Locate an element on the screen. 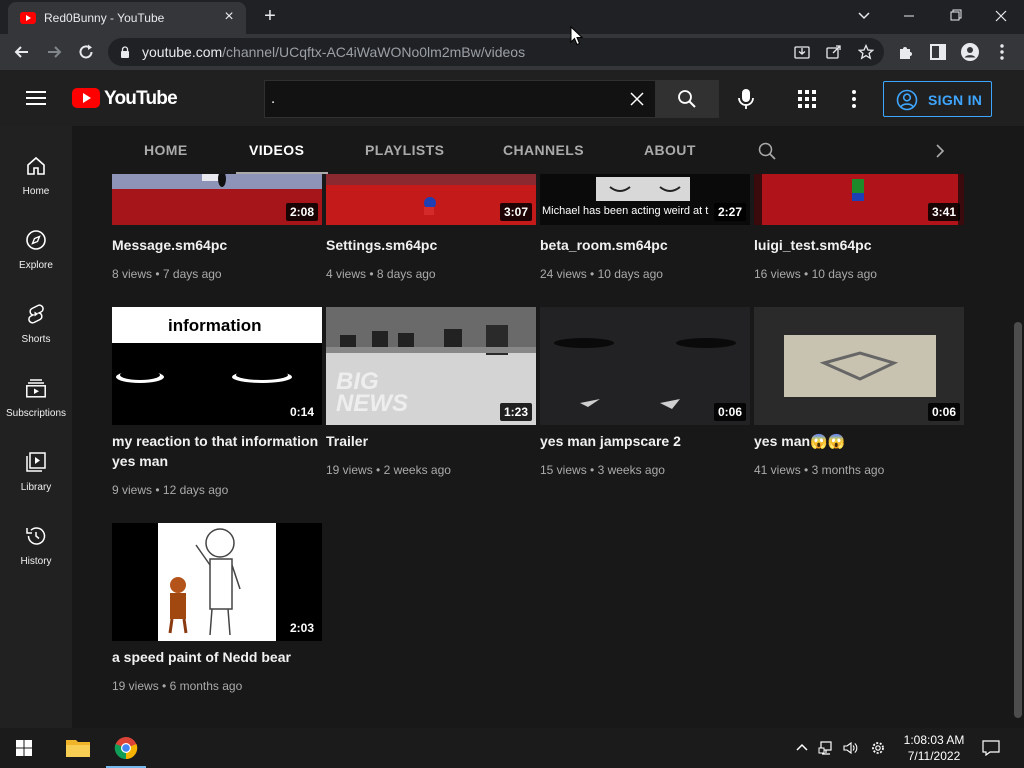  chrome-taskbar-button is located at coordinates (126, 748).